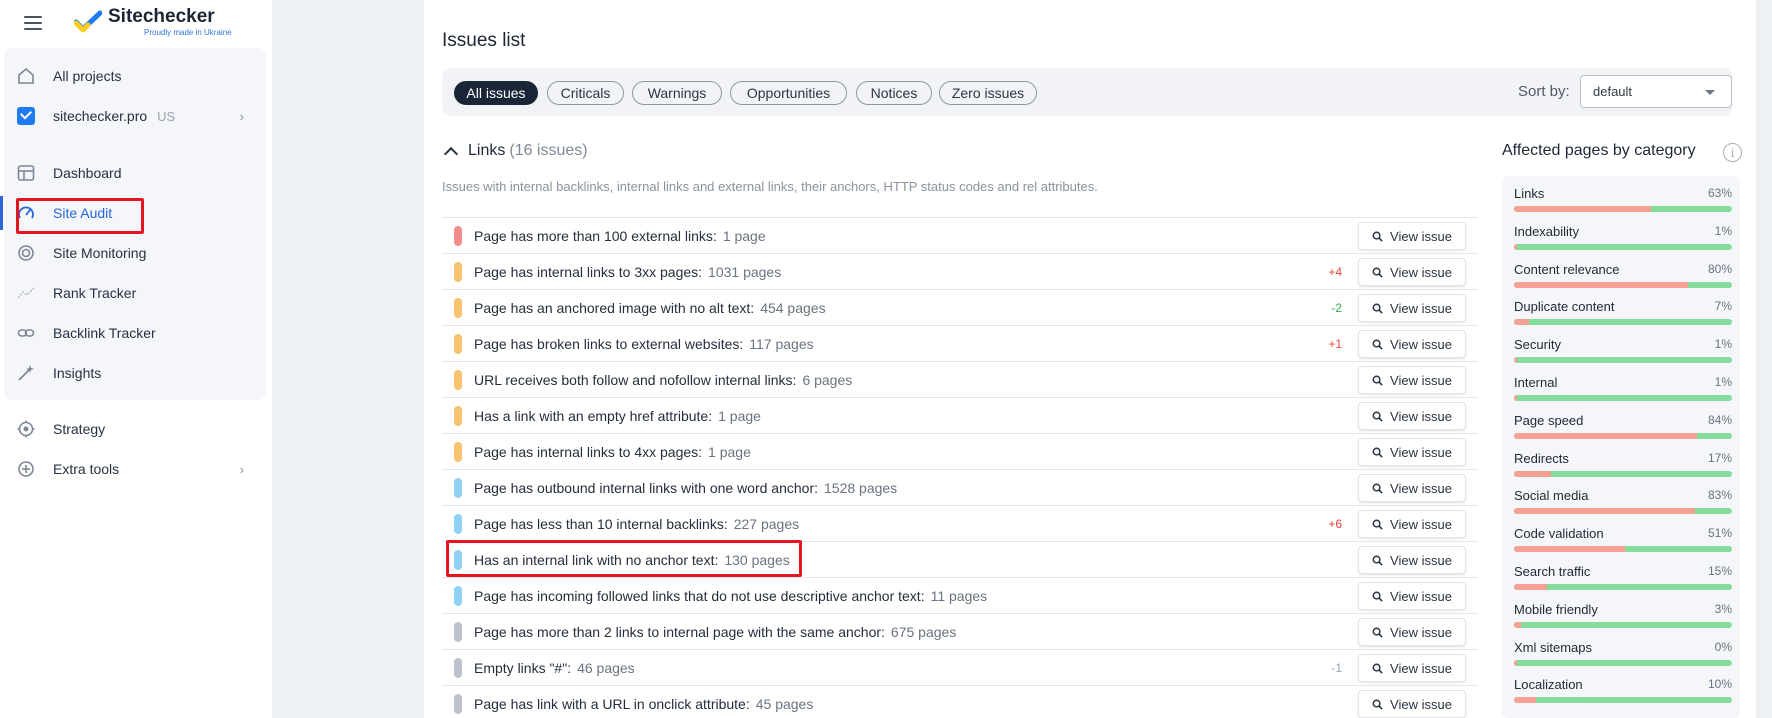  What do you see at coordinates (1336, 308) in the screenshot?
I see `issue-delta: -2` at bounding box center [1336, 308].